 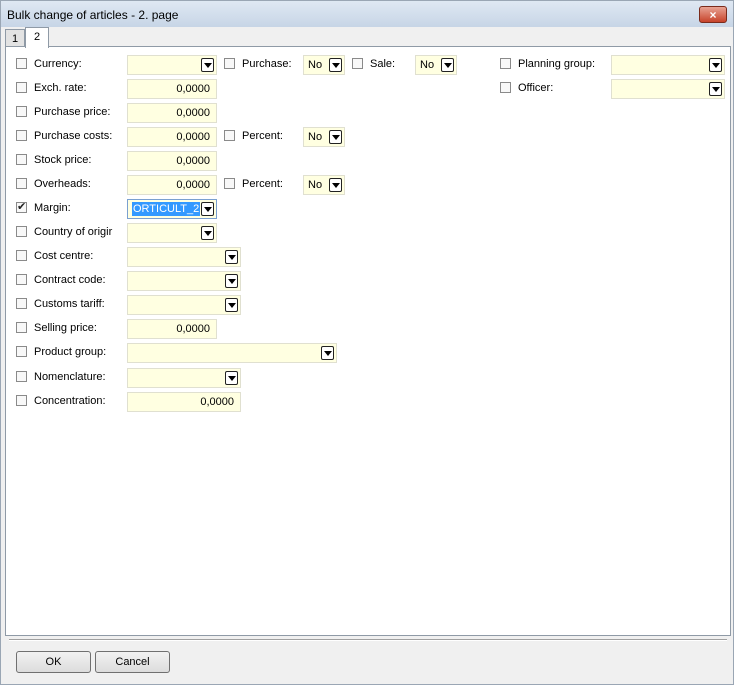 I want to click on overheads-percent-value: No, so click(x=315, y=185).